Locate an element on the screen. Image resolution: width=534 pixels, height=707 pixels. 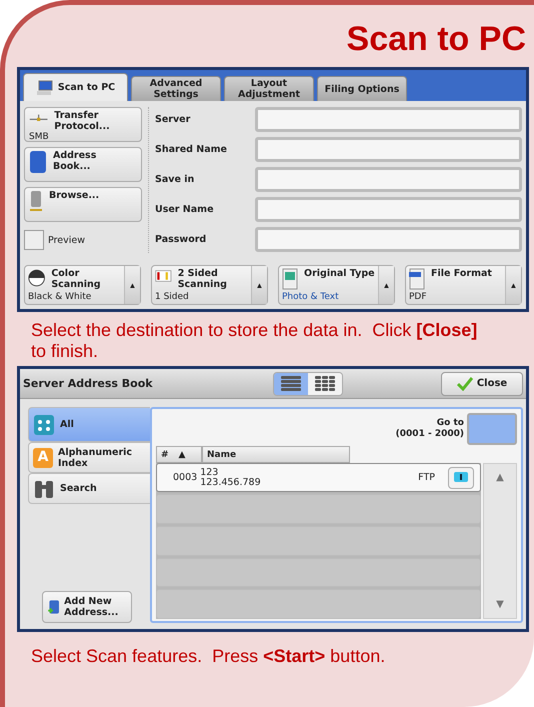
category-tab: Search is located at coordinates (89, 488).